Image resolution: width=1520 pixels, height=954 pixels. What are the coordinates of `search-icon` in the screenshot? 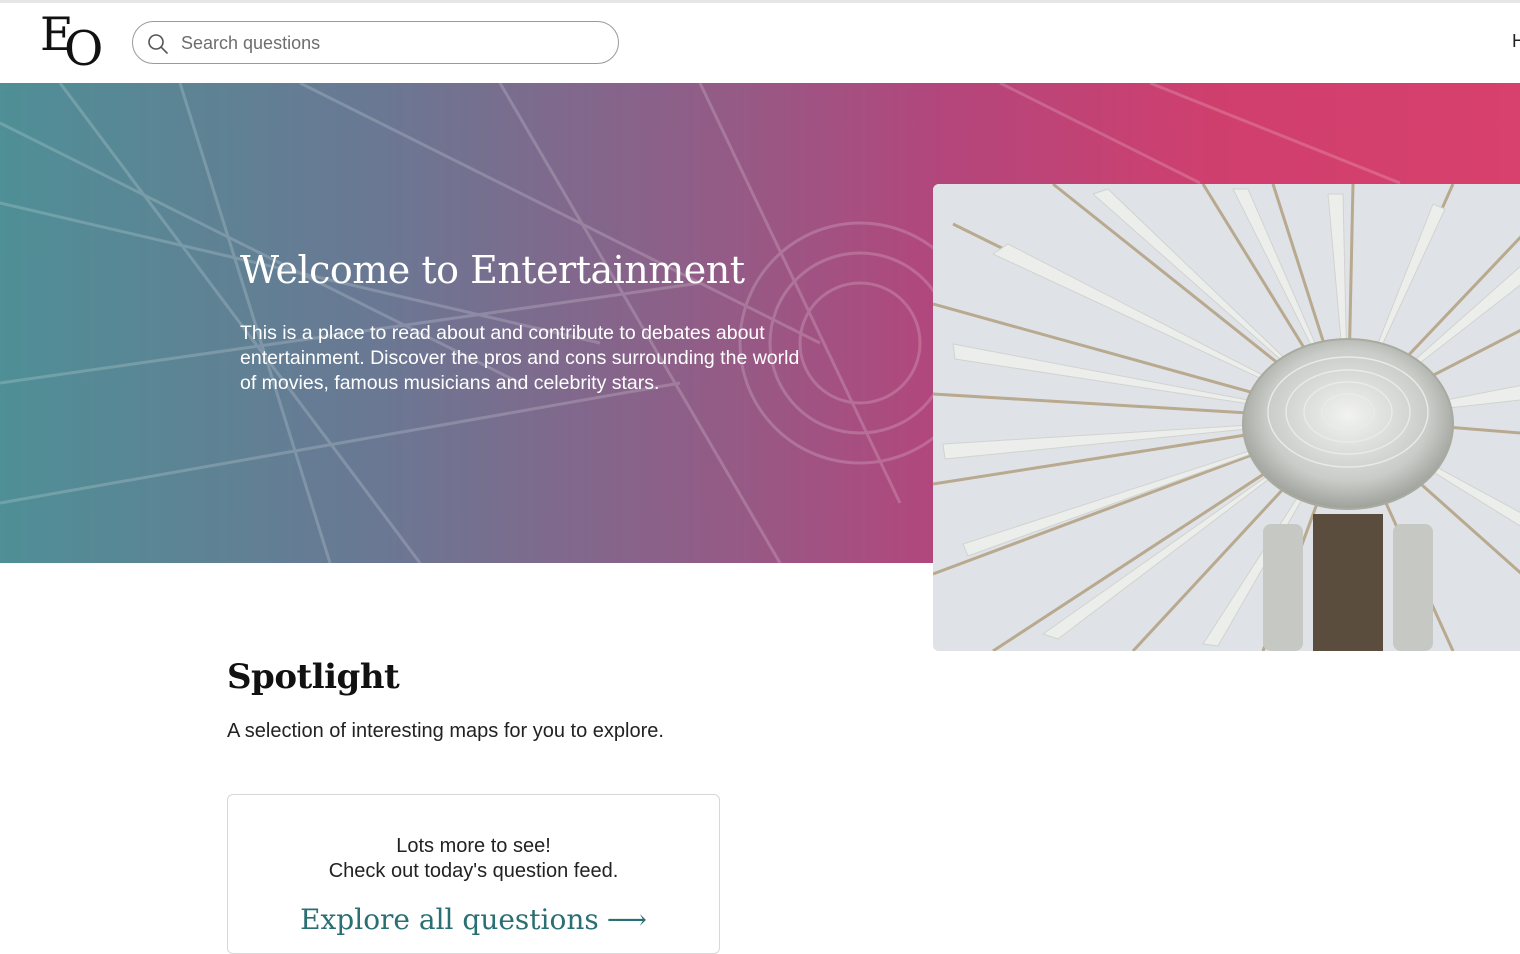 It's located at (158, 44).